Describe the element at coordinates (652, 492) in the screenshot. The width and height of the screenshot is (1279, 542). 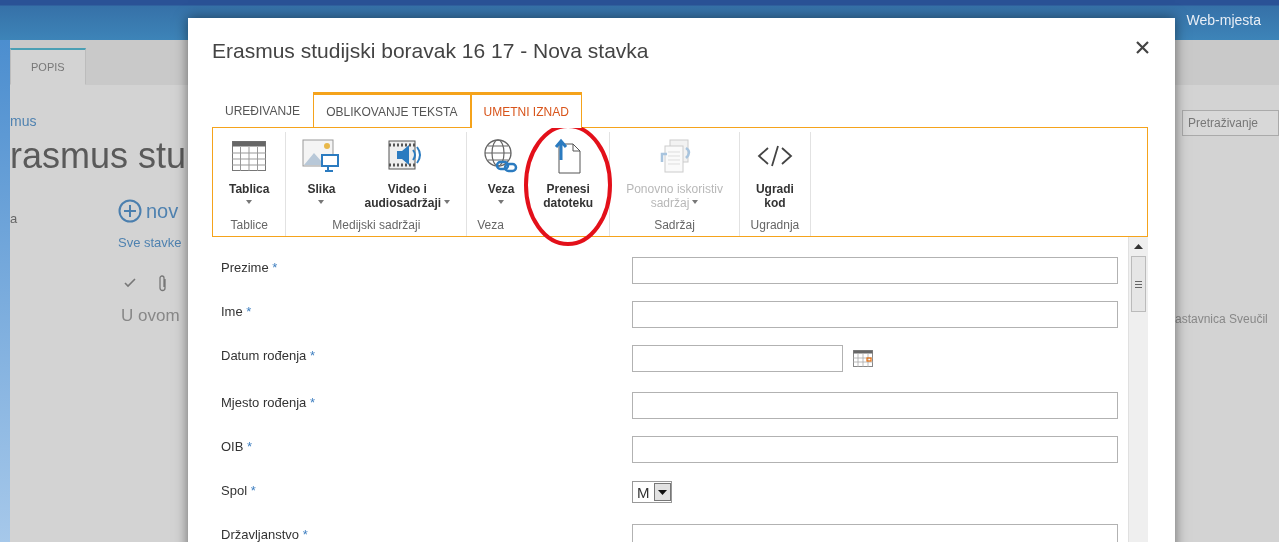
I see `gender-select: M` at that location.